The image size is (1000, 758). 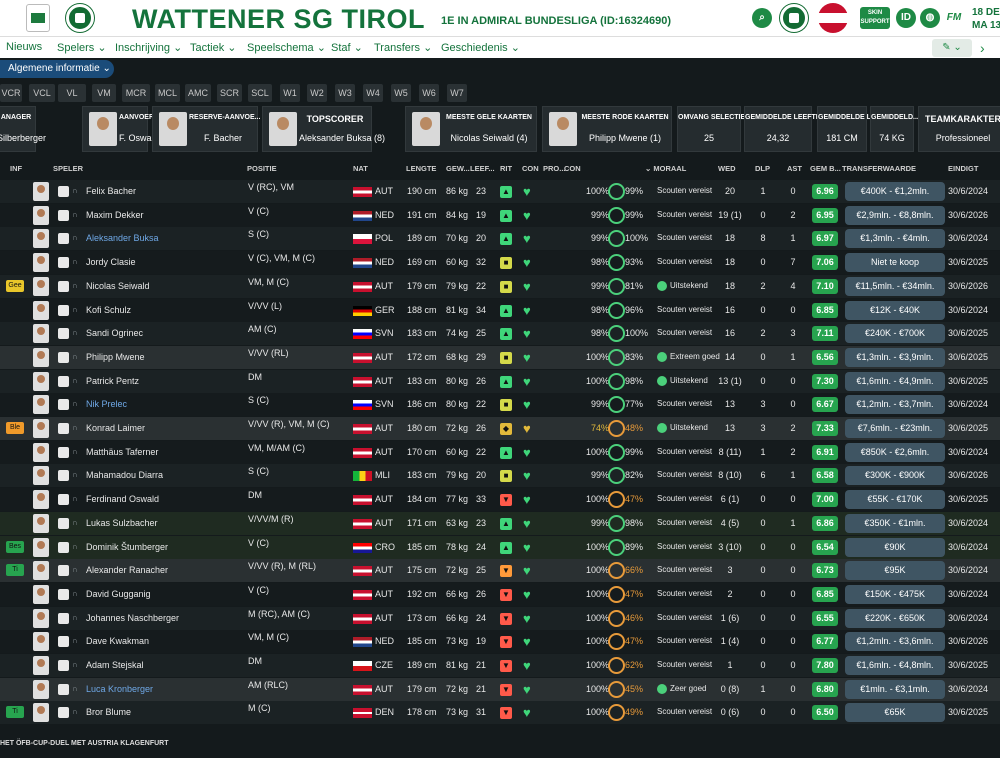 What do you see at coordinates (879, 168) in the screenshot?
I see `col-transferwaarde: TRANSFERWAARDE` at bounding box center [879, 168].